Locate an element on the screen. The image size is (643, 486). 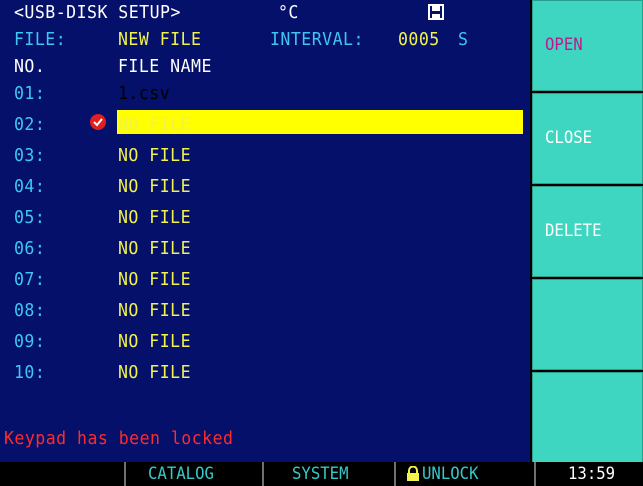
interval-value: 0005 is located at coordinates (419, 40).